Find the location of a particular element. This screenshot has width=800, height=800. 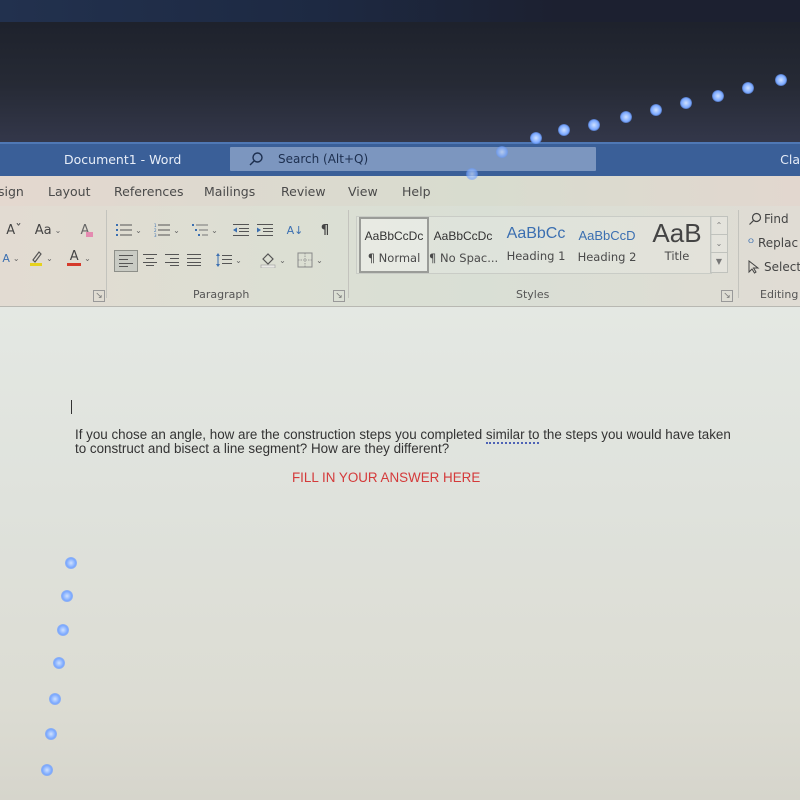

title-bar: Document1 - Word Search (Alt+Q) Cla is located at coordinates (400, 159).